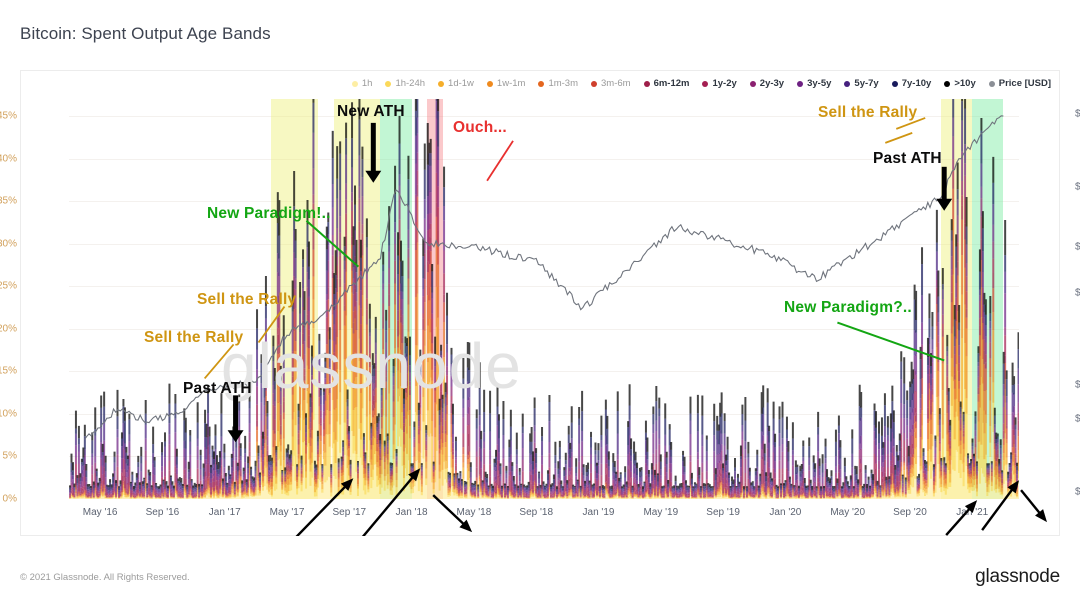  I want to click on x-tick: Sep '17, so click(349, 512).